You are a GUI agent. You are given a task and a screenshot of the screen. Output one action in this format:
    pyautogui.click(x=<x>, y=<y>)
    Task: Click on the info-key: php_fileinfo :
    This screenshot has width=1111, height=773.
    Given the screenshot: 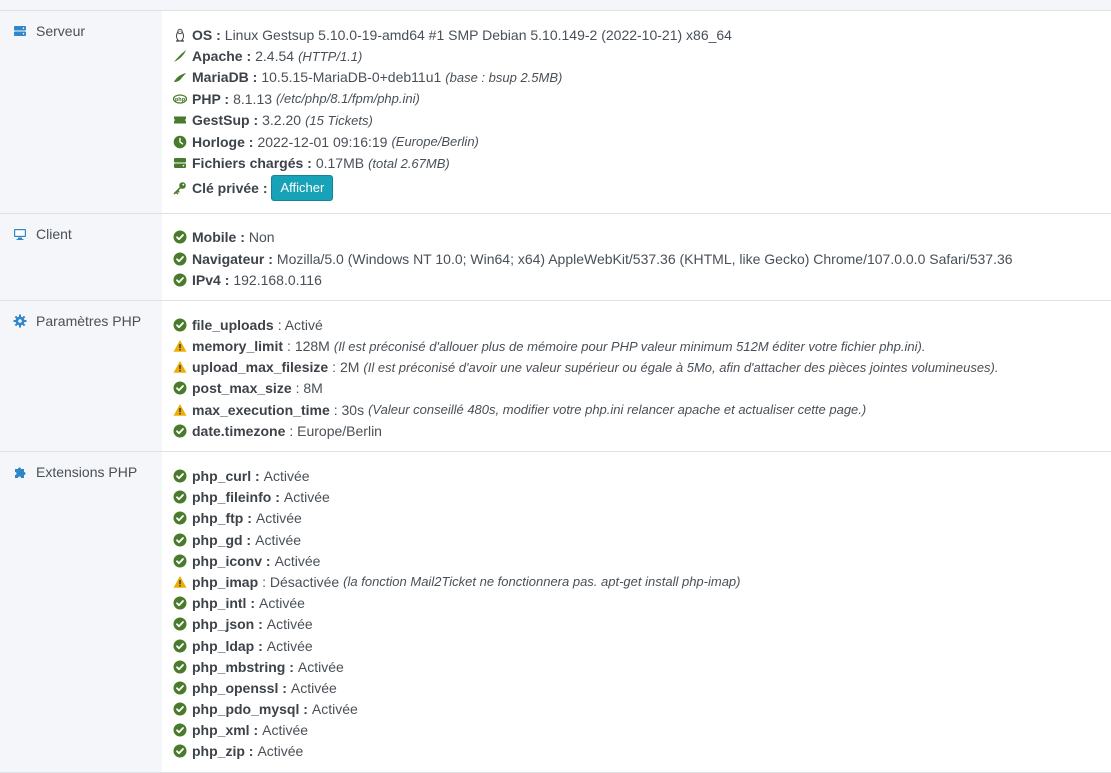 What is the action you would take?
    pyautogui.click(x=236, y=497)
    